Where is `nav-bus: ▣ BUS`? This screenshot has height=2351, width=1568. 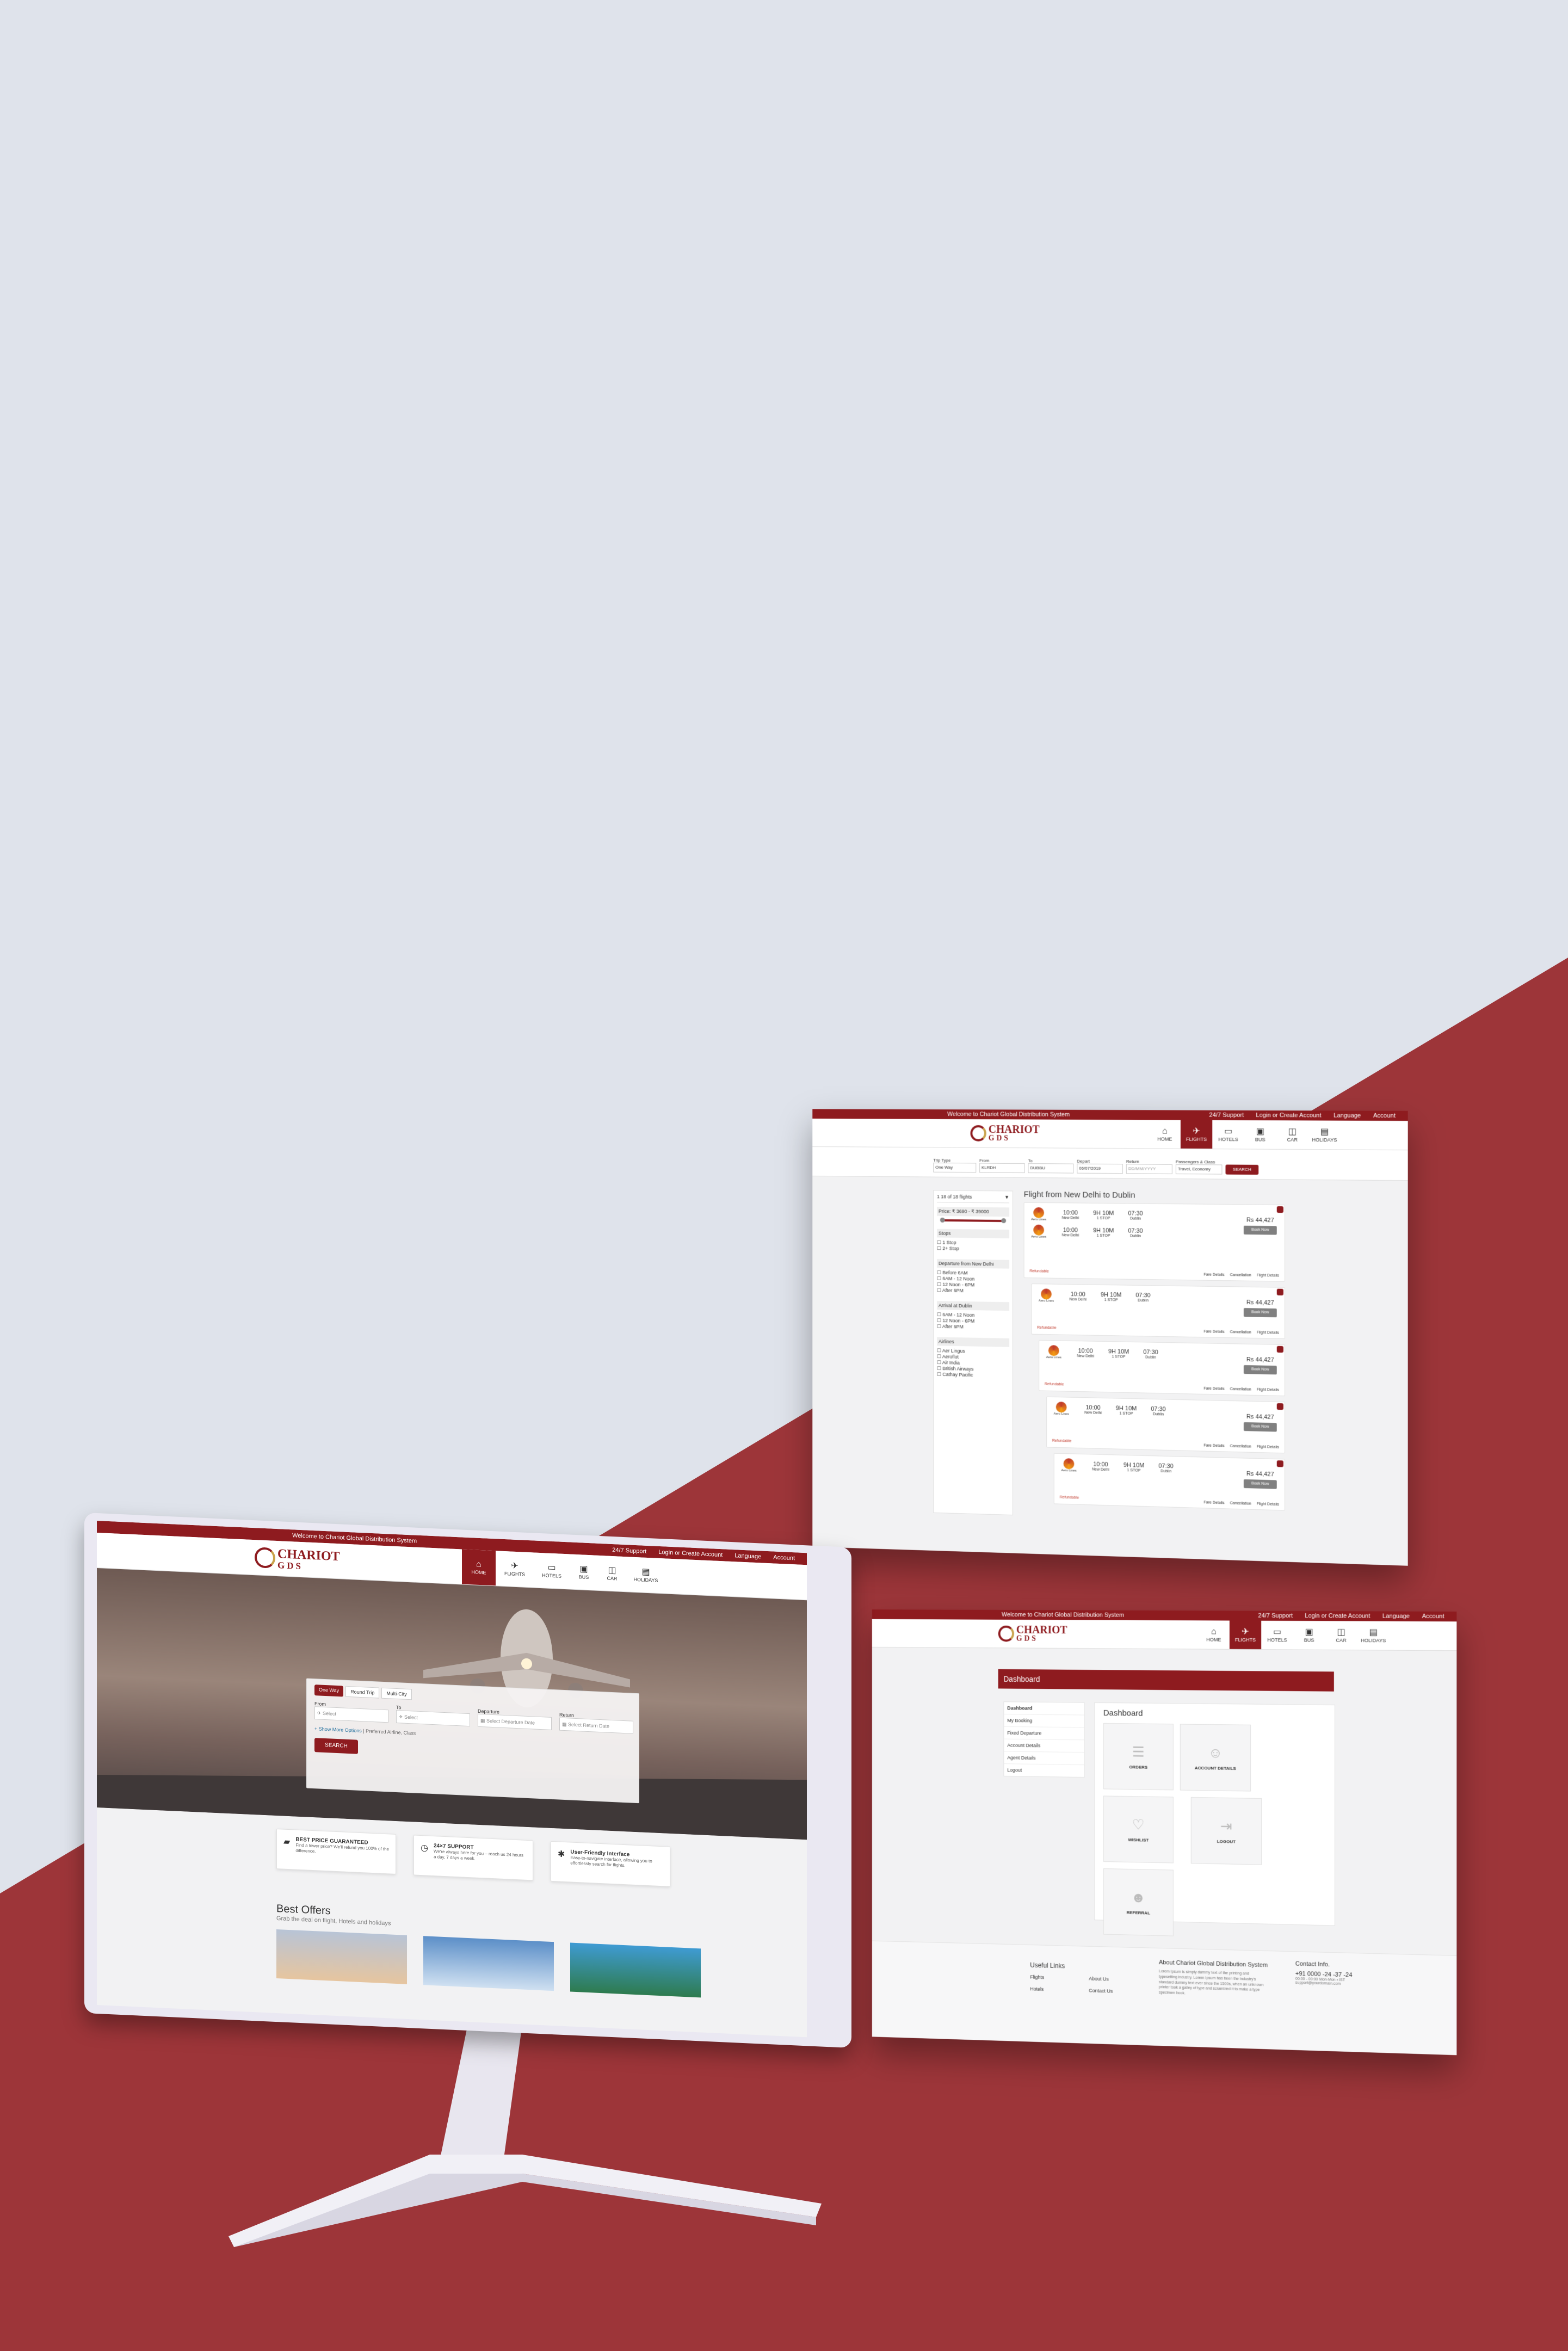
nav-bus: ▣ BUS is located at coordinates (584, 1572).